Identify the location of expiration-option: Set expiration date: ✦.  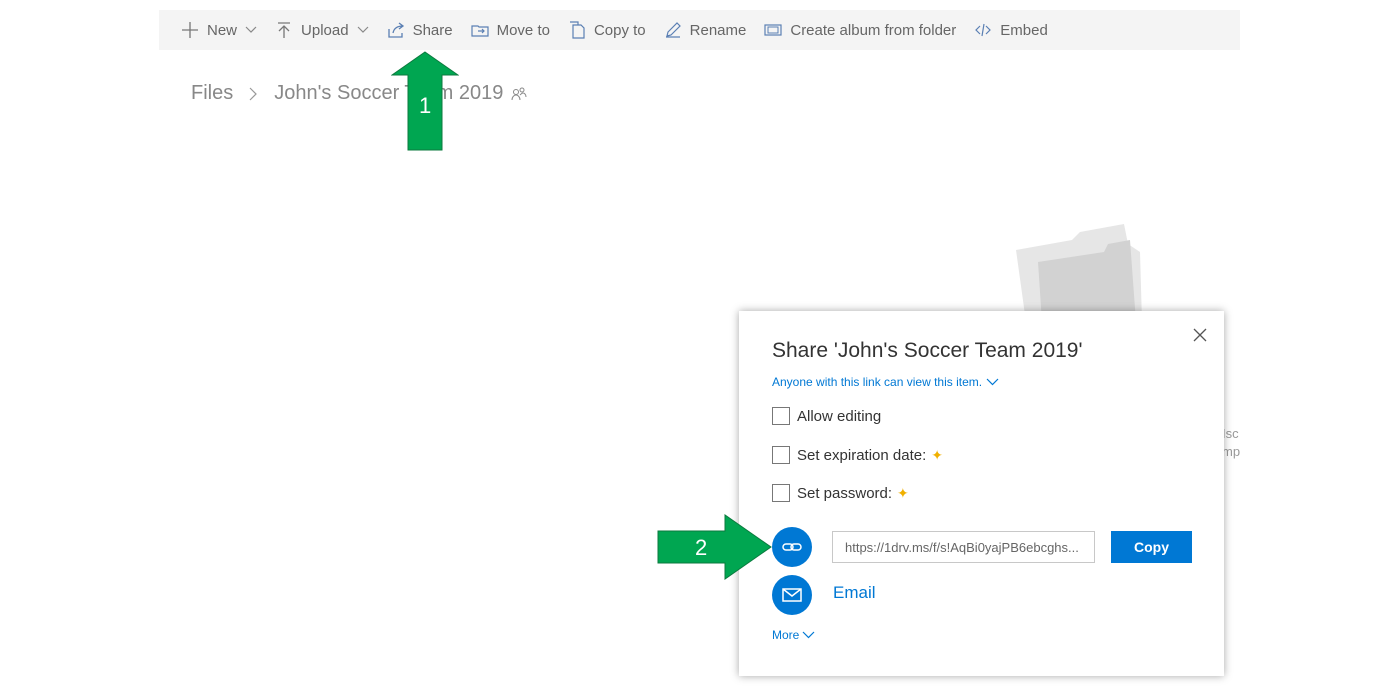
(857, 455).